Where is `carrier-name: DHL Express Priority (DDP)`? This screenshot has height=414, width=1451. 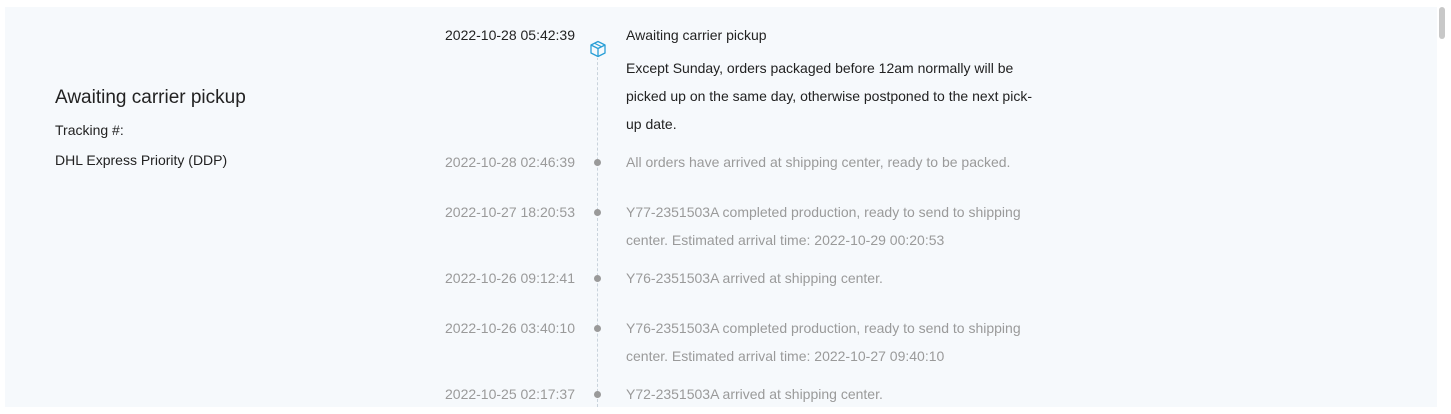 carrier-name: DHL Express Priority (DDP) is located at coordinates (141, 160).